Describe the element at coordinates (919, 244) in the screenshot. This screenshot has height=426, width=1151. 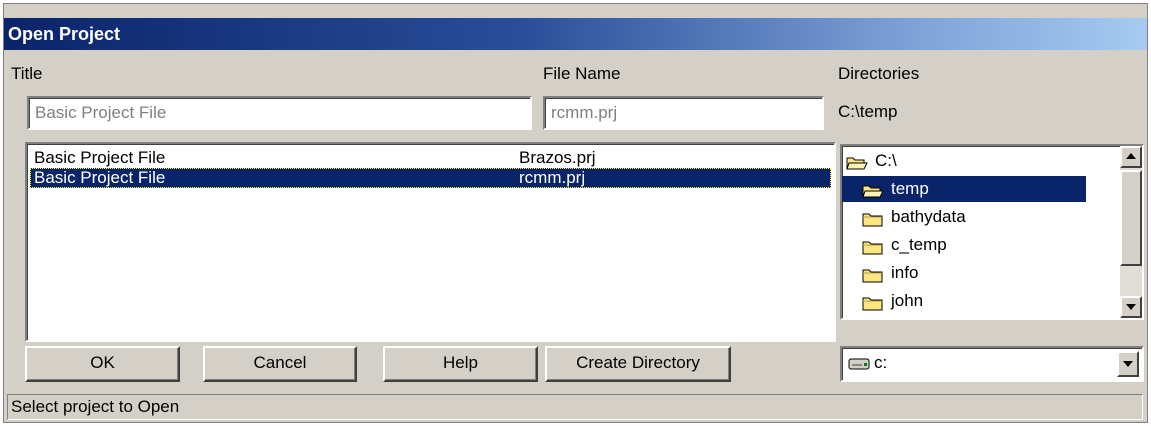
I see `directory-name: c_temp` at that location.